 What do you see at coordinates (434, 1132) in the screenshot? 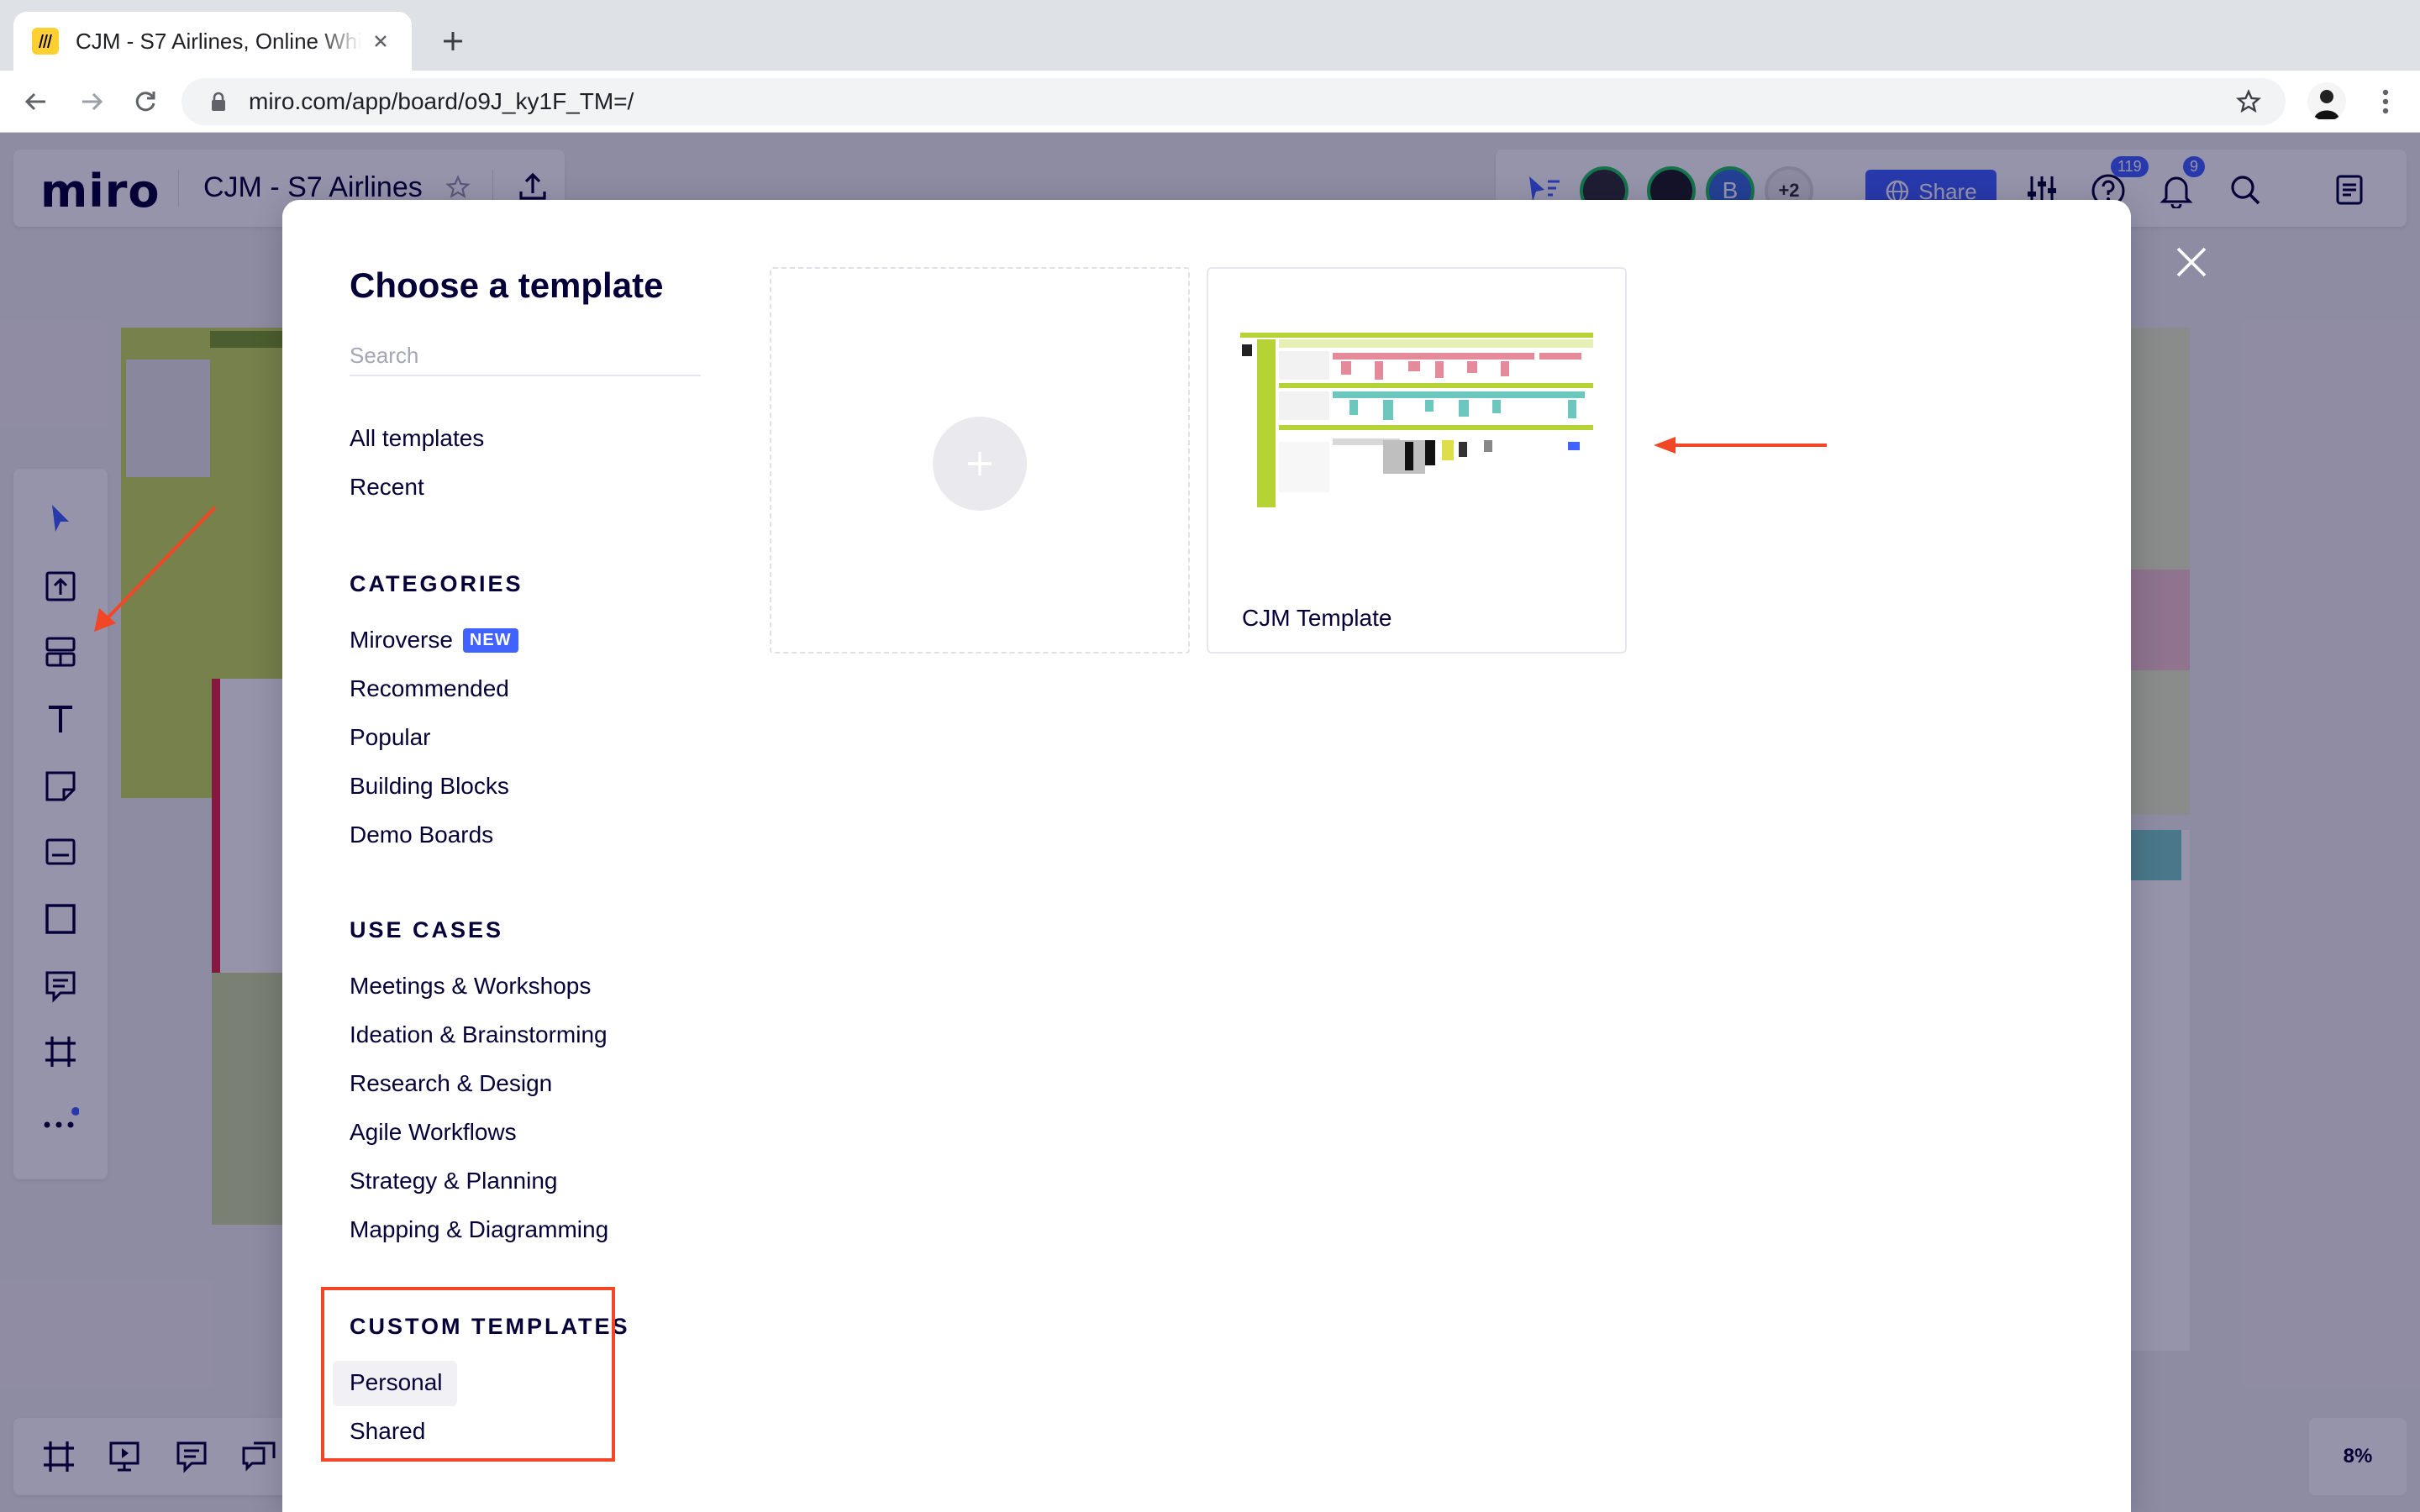
I see `usecase-agile-workflows: Agile Workflows` at bounding box center [434, 1132].